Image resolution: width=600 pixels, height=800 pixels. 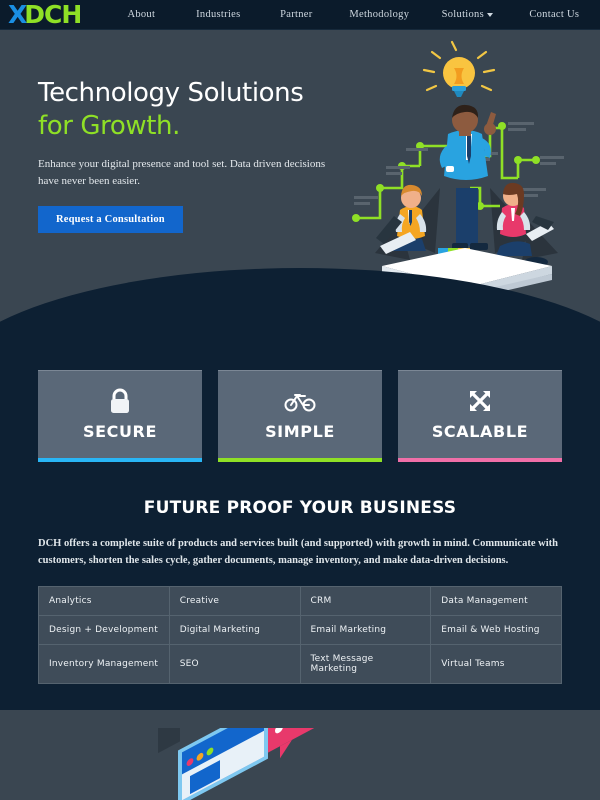 I want to click on table-row: Analytics Creative CRM Data Management, so click(x=300, y=600).